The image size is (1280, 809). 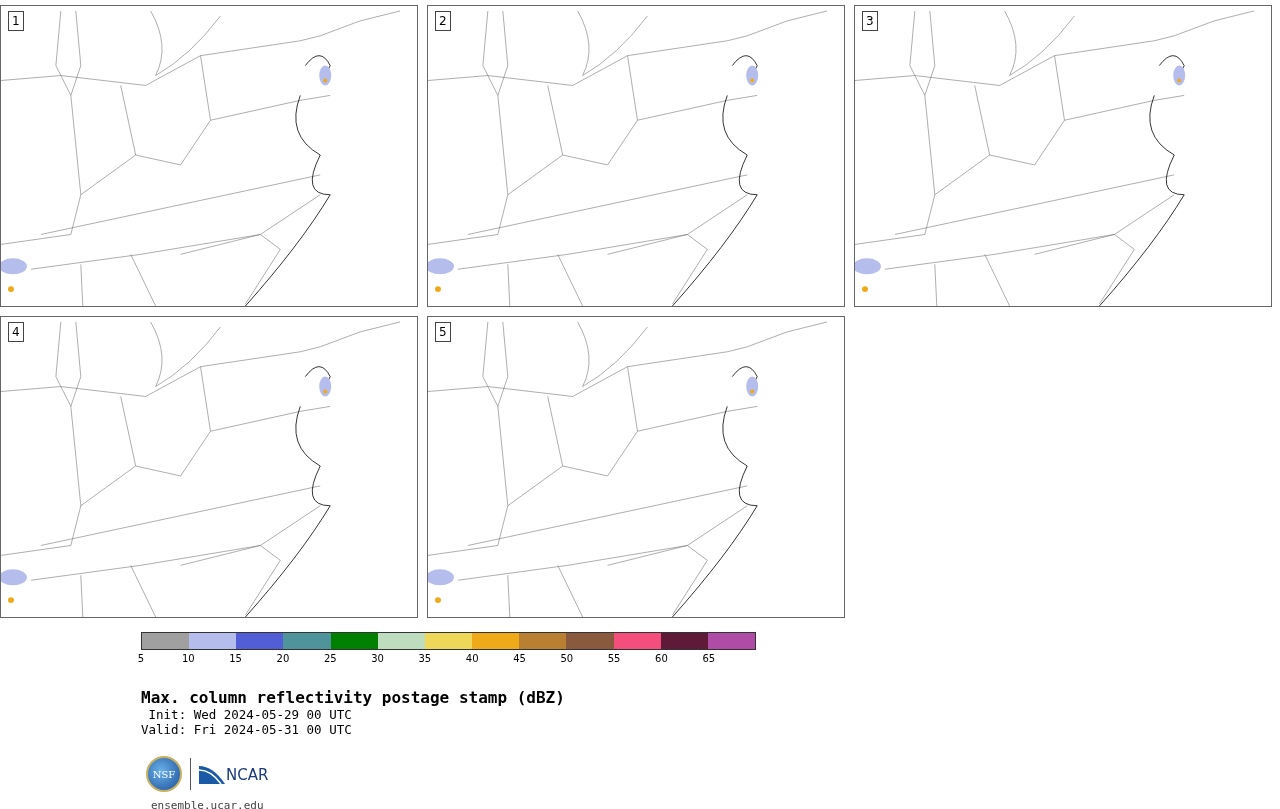 What do you see at coordinates (235, 658) in the screenshot?
I see `tick-label: 15` at bounding box center [235, 658].